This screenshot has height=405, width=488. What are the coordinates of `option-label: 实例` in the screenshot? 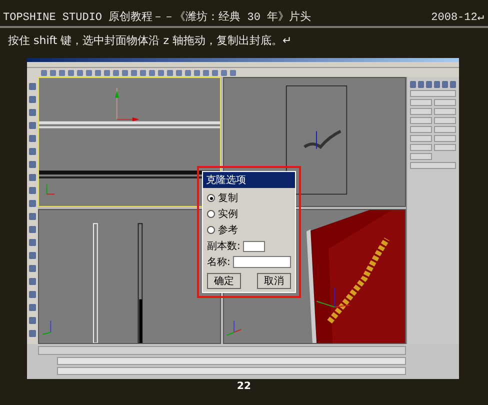 It's located at (228, 214).